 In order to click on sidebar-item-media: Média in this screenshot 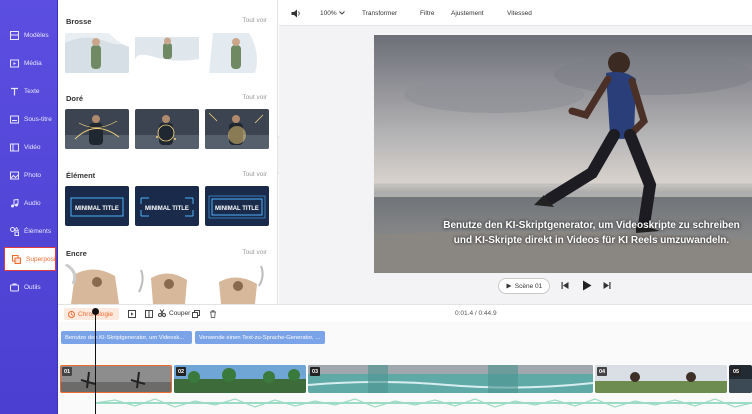, I will do `click(29, 63)`.